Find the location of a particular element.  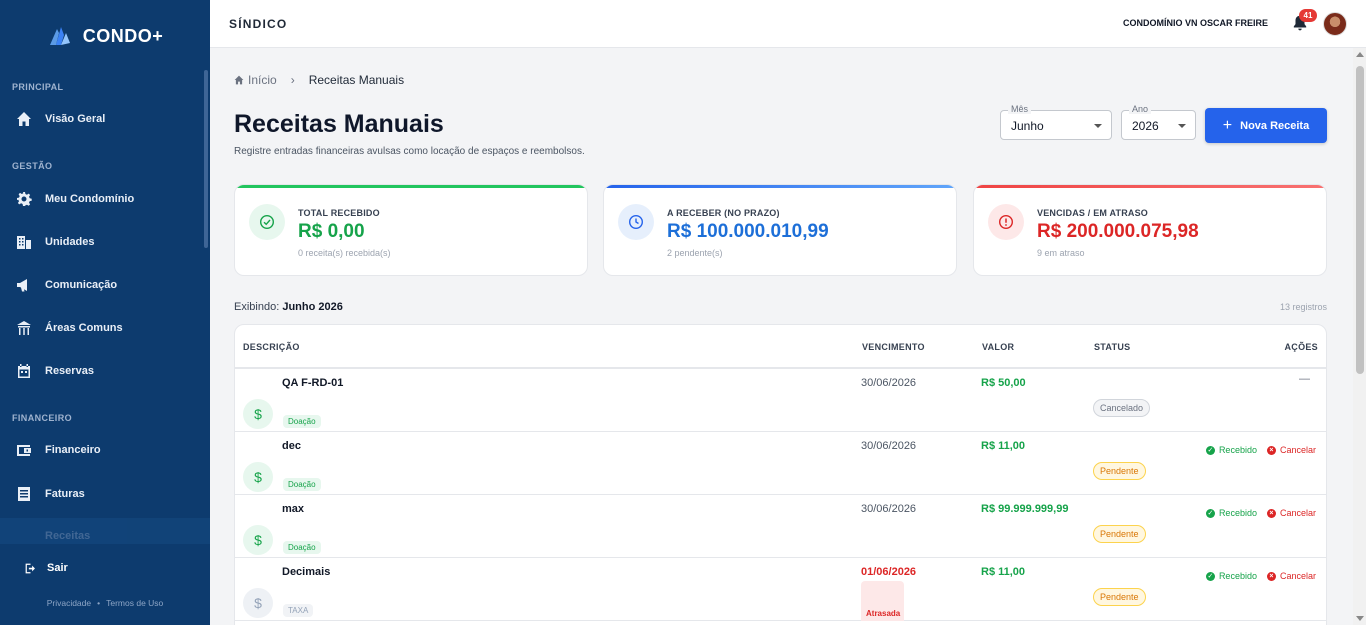

scroll-down-icon is located at coordinates (1360, 618).